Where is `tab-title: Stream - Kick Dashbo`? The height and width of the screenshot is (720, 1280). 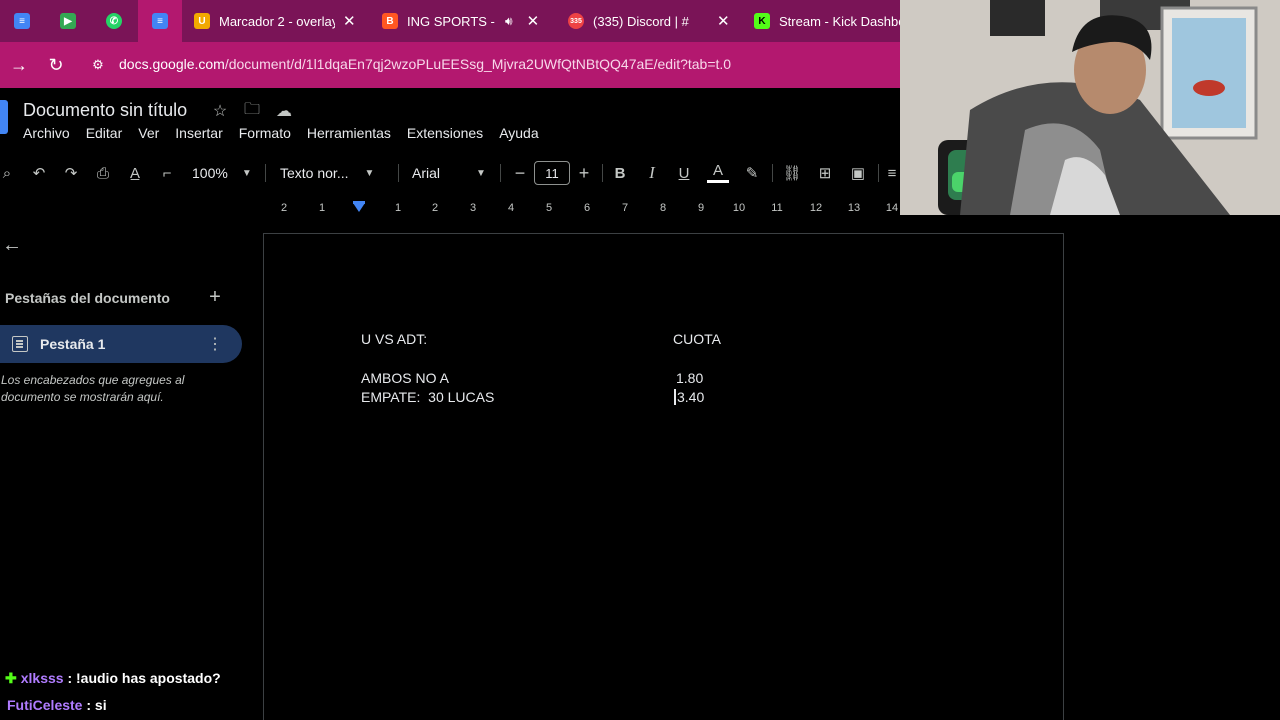 tab-title: Stream - Kick Dashbo is located at coordinates (839, 21).